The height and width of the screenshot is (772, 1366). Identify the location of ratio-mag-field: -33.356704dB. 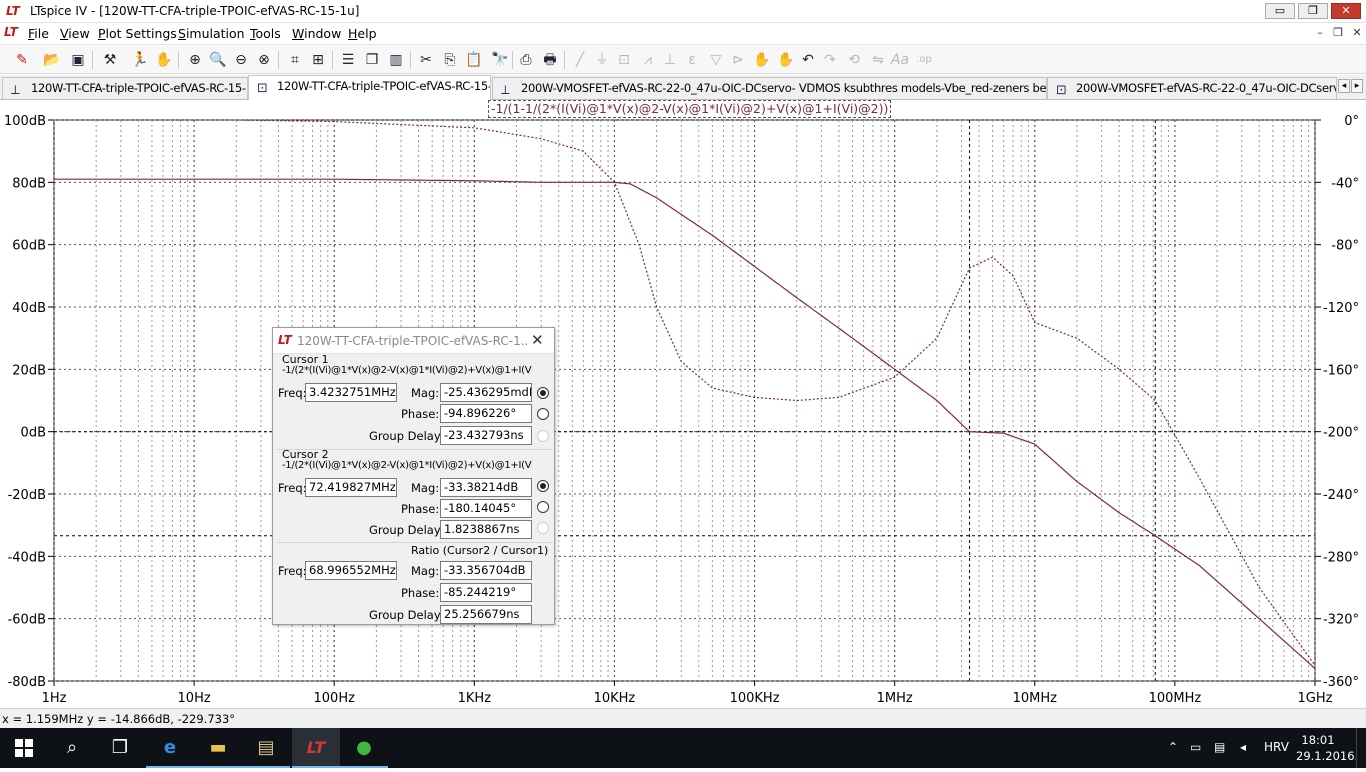
(486, 570).